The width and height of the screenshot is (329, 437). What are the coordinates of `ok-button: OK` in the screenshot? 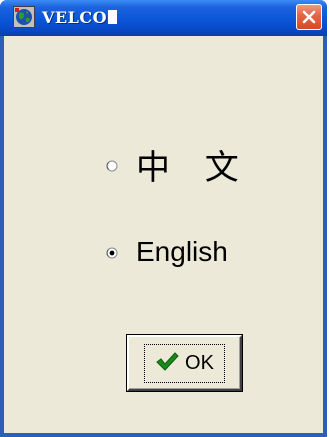 It's located at (184, 363).